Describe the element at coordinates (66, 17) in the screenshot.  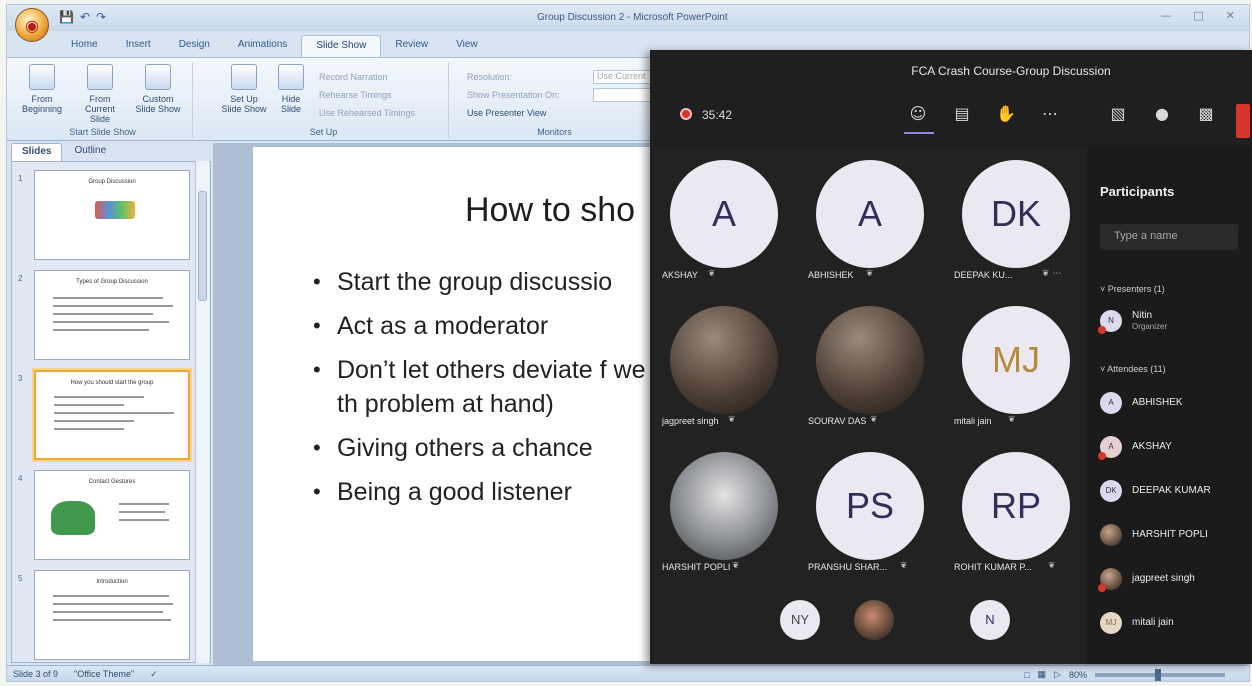
I see `save-icon: 💾` at that location.